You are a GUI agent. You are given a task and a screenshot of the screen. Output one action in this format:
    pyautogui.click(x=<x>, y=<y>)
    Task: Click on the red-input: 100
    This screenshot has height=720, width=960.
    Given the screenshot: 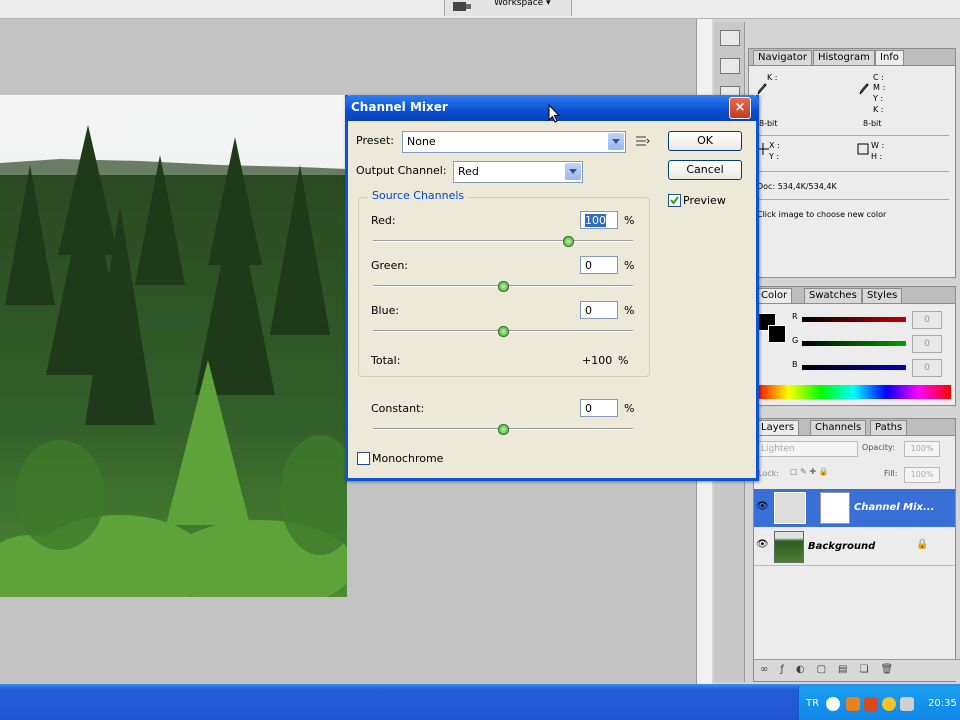 What is the action you would take?
    pyautogui.click(x=599, y=220)
    